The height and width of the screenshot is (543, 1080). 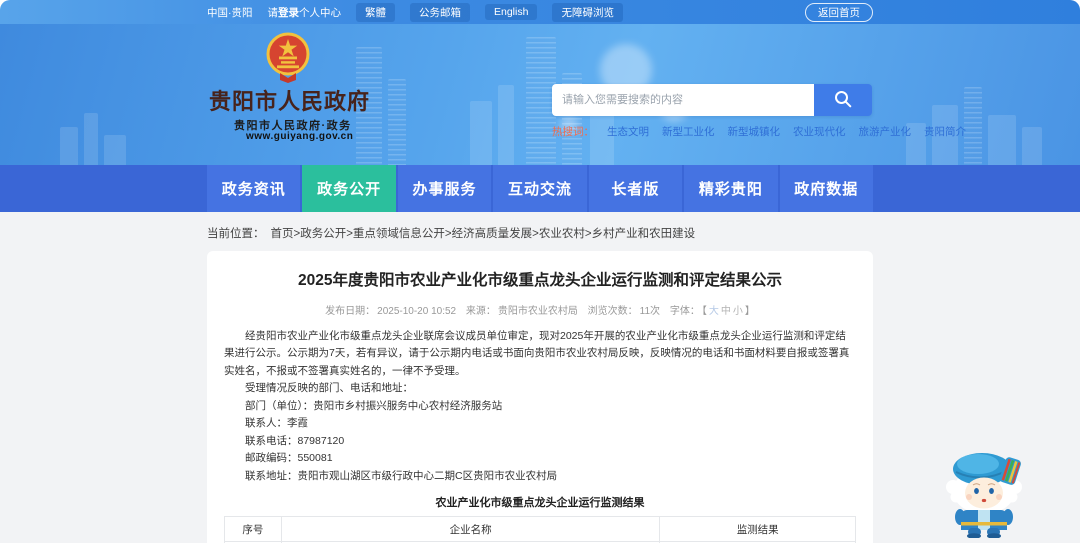 I want to click on topbar-login-link: 请登录个人中心, so click(x=305, y=12).